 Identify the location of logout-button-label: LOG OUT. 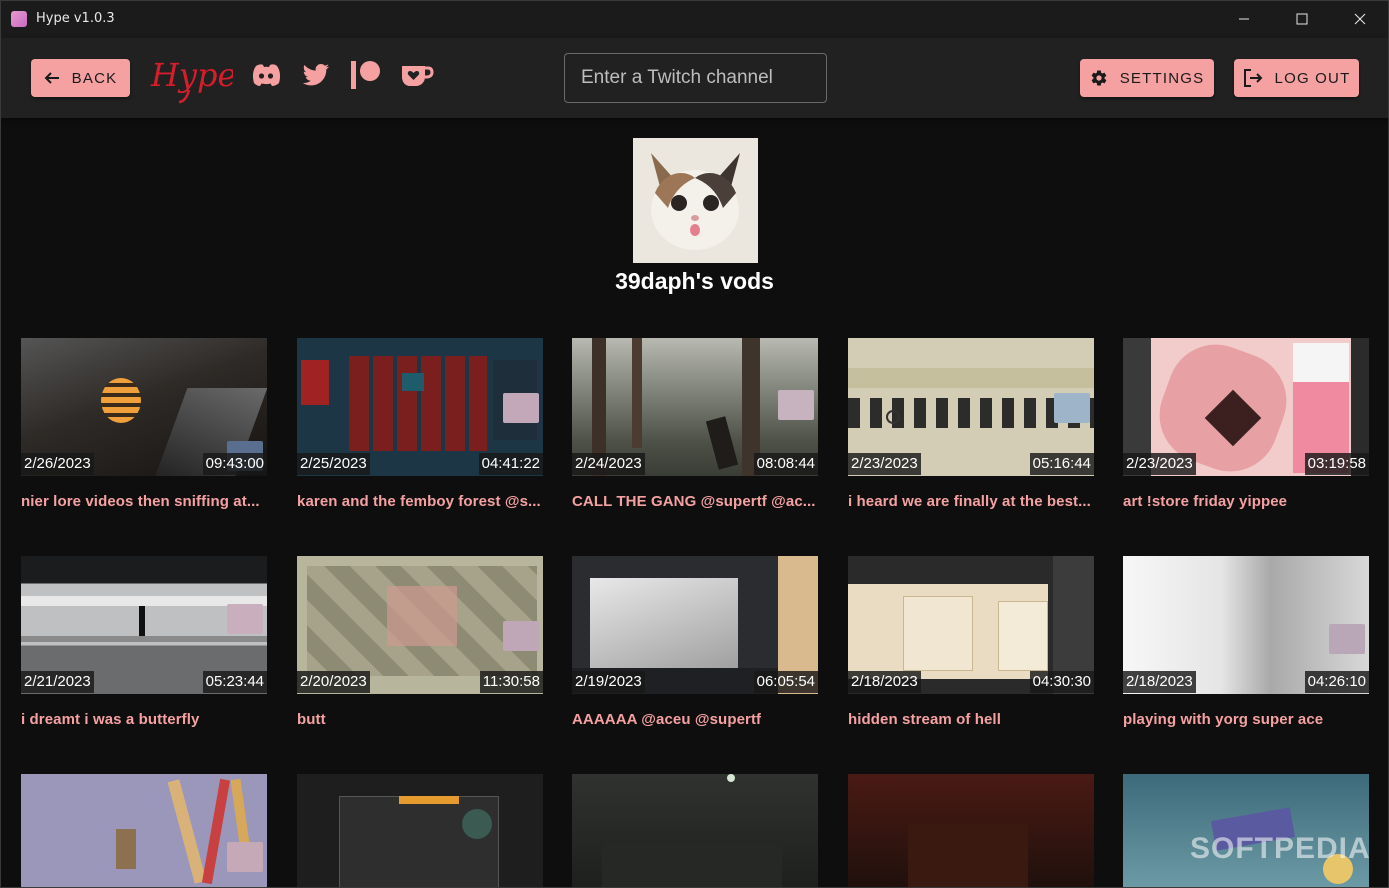
(1312, 78).